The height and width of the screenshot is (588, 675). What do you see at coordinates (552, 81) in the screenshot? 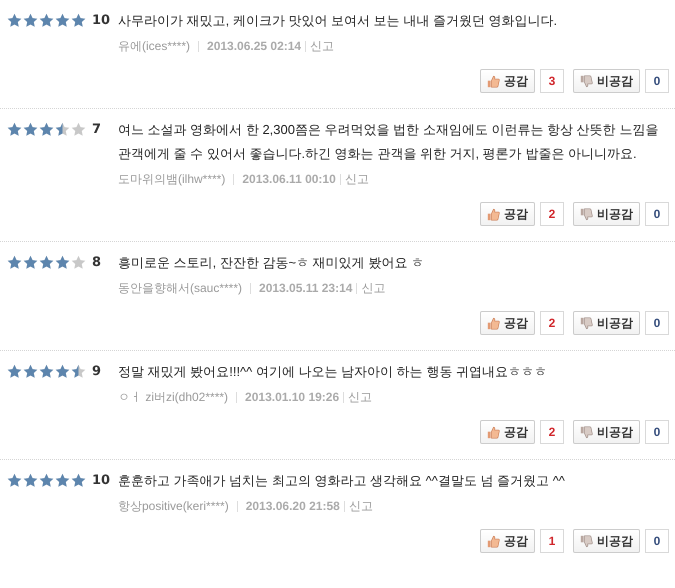
I see `like-count: 3` at bounding box center [552, 81].